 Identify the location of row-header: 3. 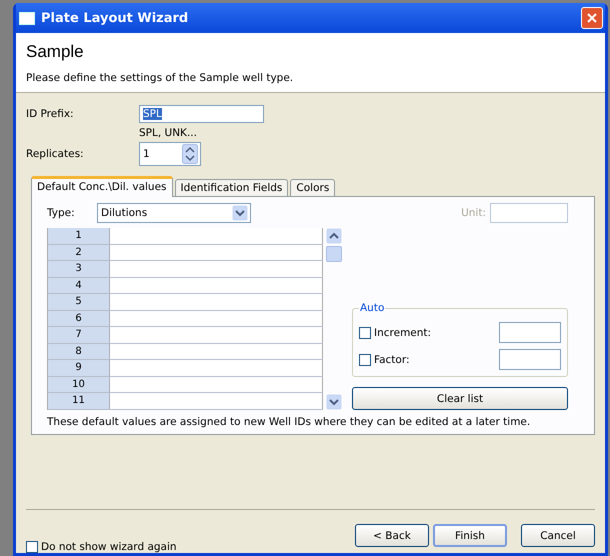
(79, 268).